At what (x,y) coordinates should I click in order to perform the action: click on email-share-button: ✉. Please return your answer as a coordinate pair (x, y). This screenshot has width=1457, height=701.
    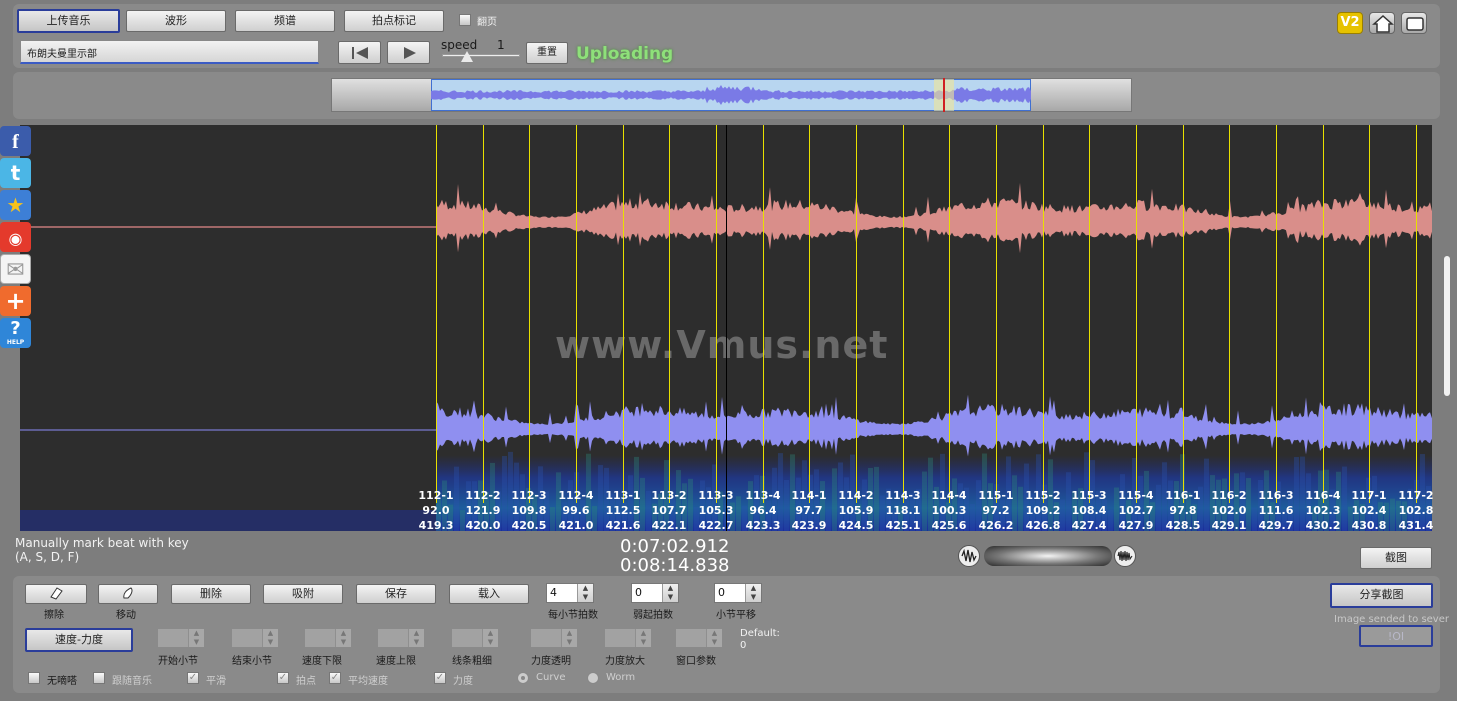
    Looking at the image, I should click on (15, 269).